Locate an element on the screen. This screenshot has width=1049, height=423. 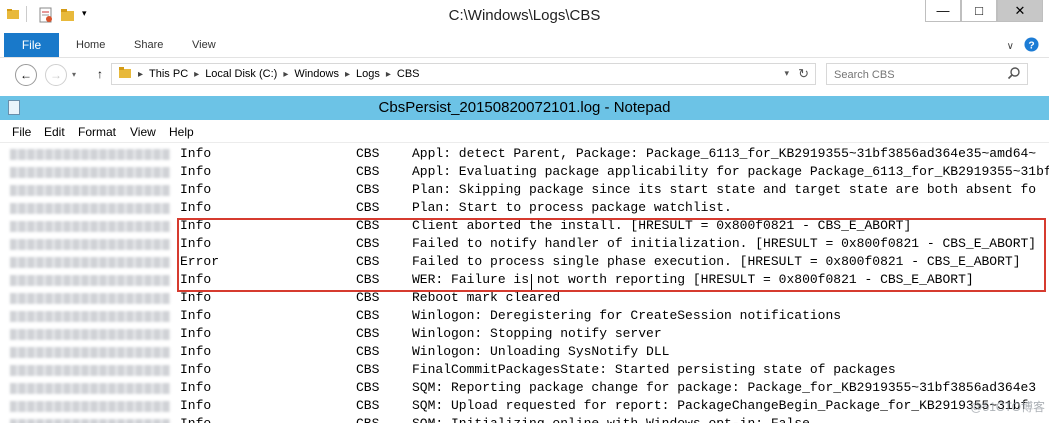
address-dropdown-icon: ▾ is located at coordinates (786, 73).